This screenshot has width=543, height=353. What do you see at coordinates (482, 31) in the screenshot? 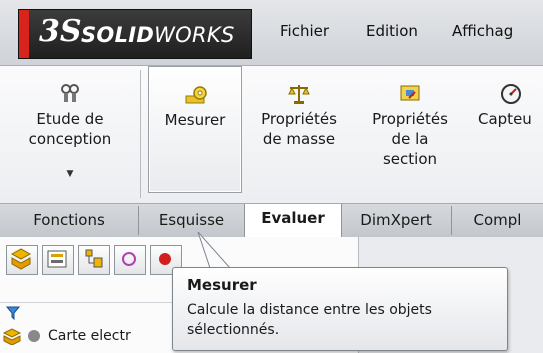
I see `menu-affichage: Affichag` at bounding box center [482, 31].